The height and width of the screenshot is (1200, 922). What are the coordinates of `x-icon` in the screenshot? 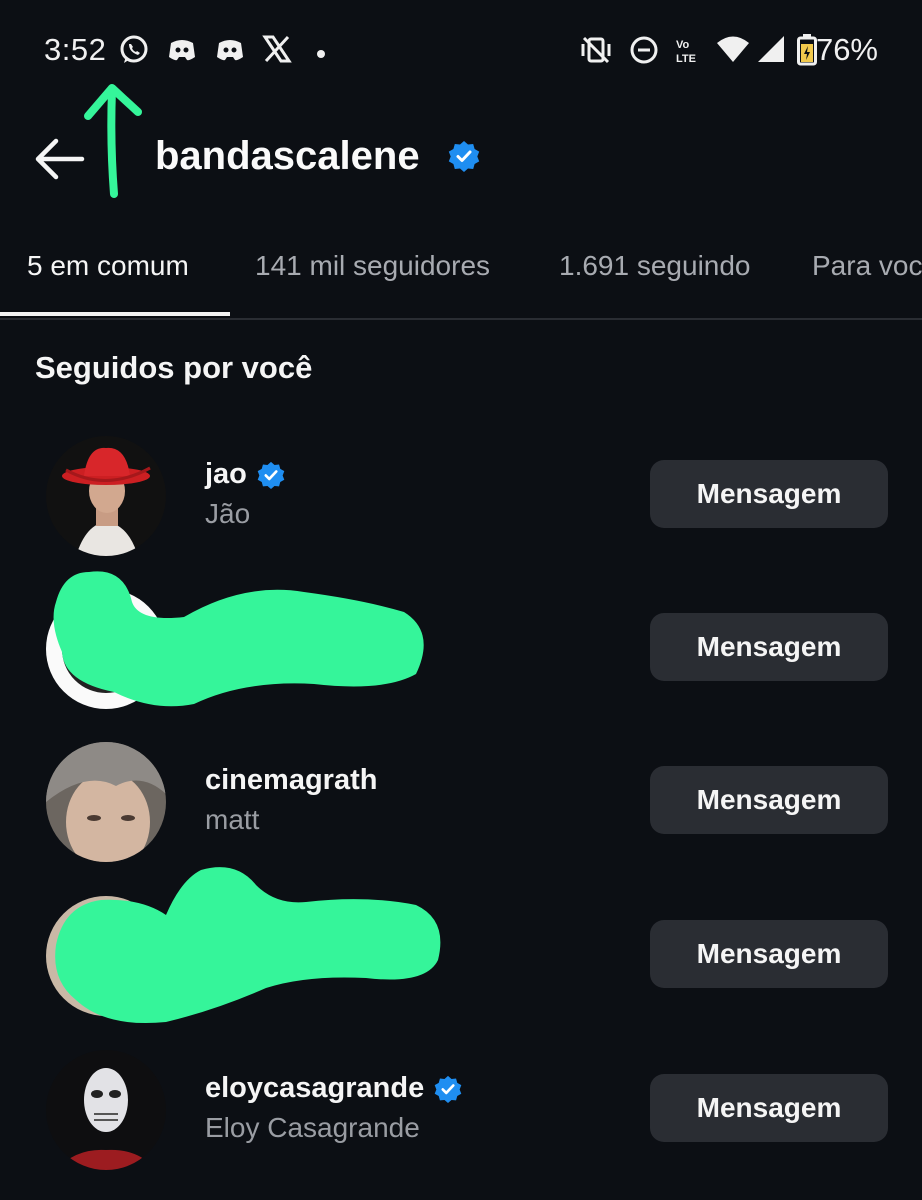 It's located at (277, 51).